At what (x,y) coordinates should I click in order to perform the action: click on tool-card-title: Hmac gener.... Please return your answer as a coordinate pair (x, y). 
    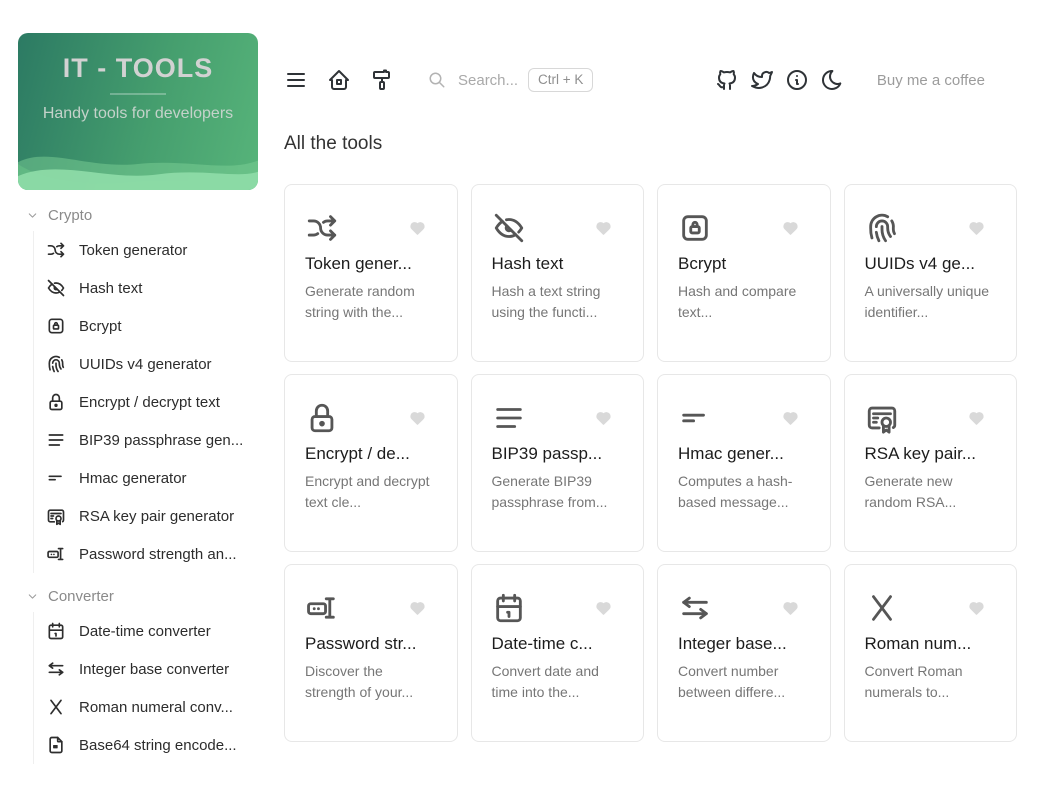
    Looking at the image, I should click on (731, 453).